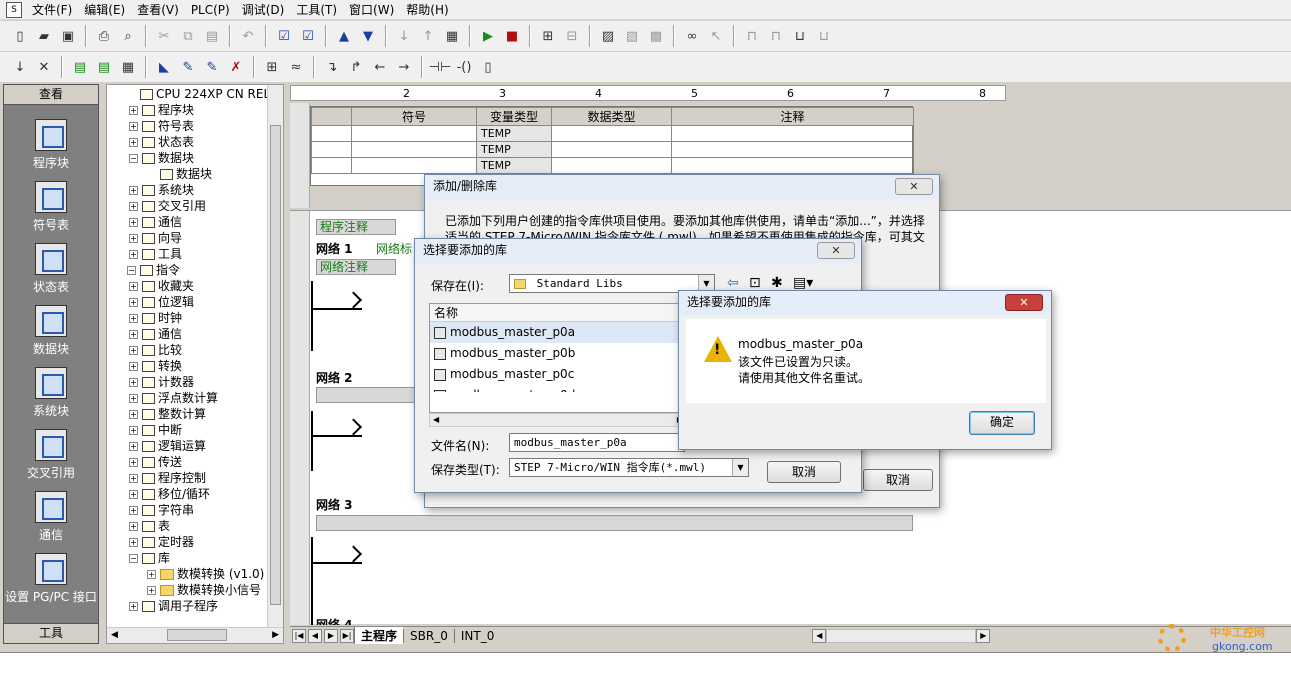  I want to click on new-folder-icon: ✱, so click(777, 283).